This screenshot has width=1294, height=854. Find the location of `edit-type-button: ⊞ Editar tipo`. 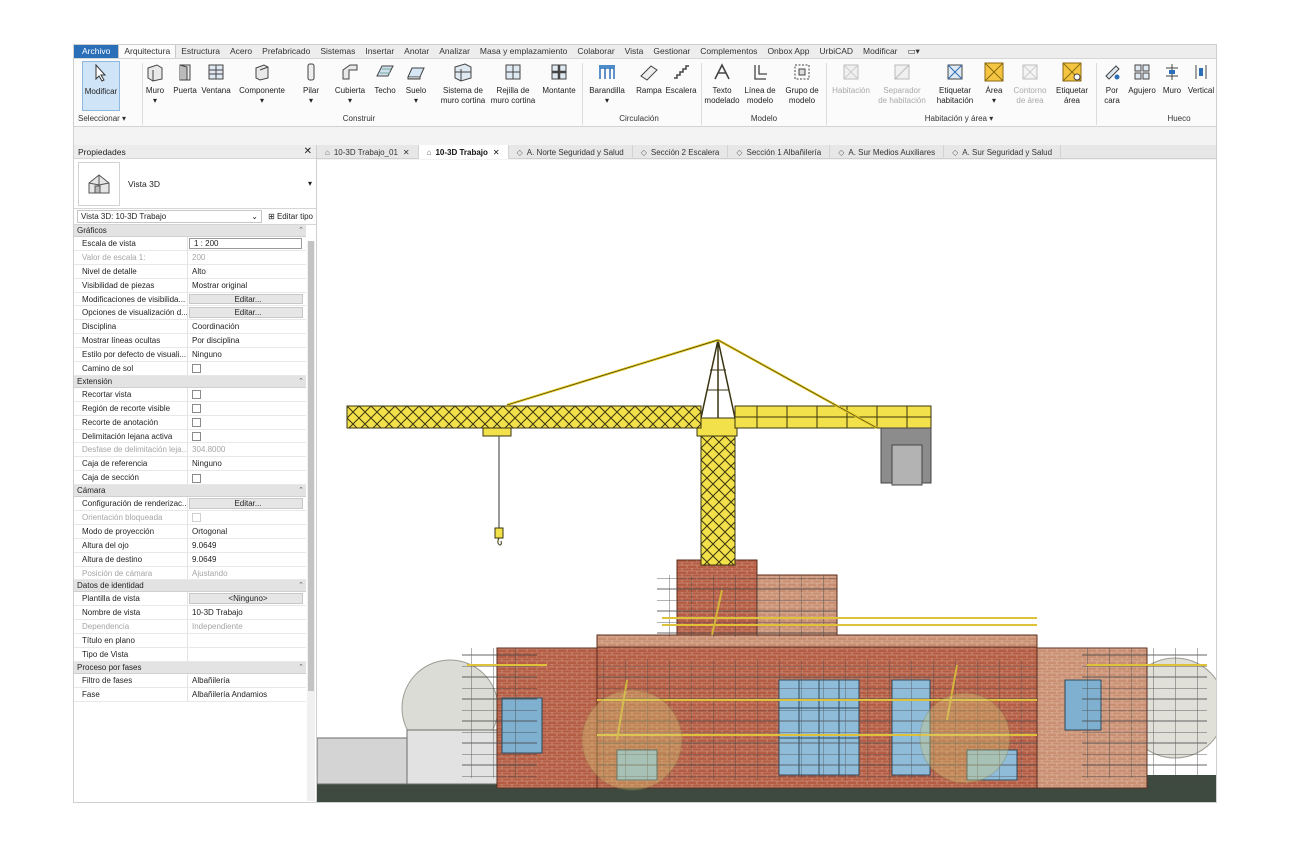

edit-type-button: ⊞ Editar tipo is located at coordinates (290, 216).